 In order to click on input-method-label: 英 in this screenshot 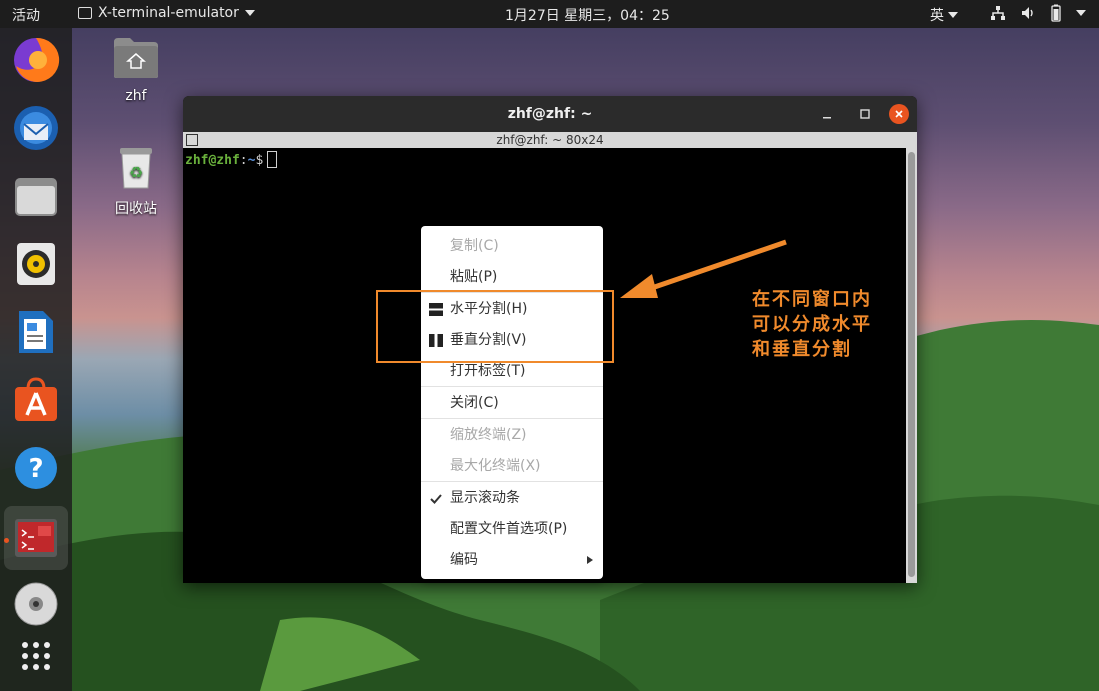, I will do `click(937, 16)`.